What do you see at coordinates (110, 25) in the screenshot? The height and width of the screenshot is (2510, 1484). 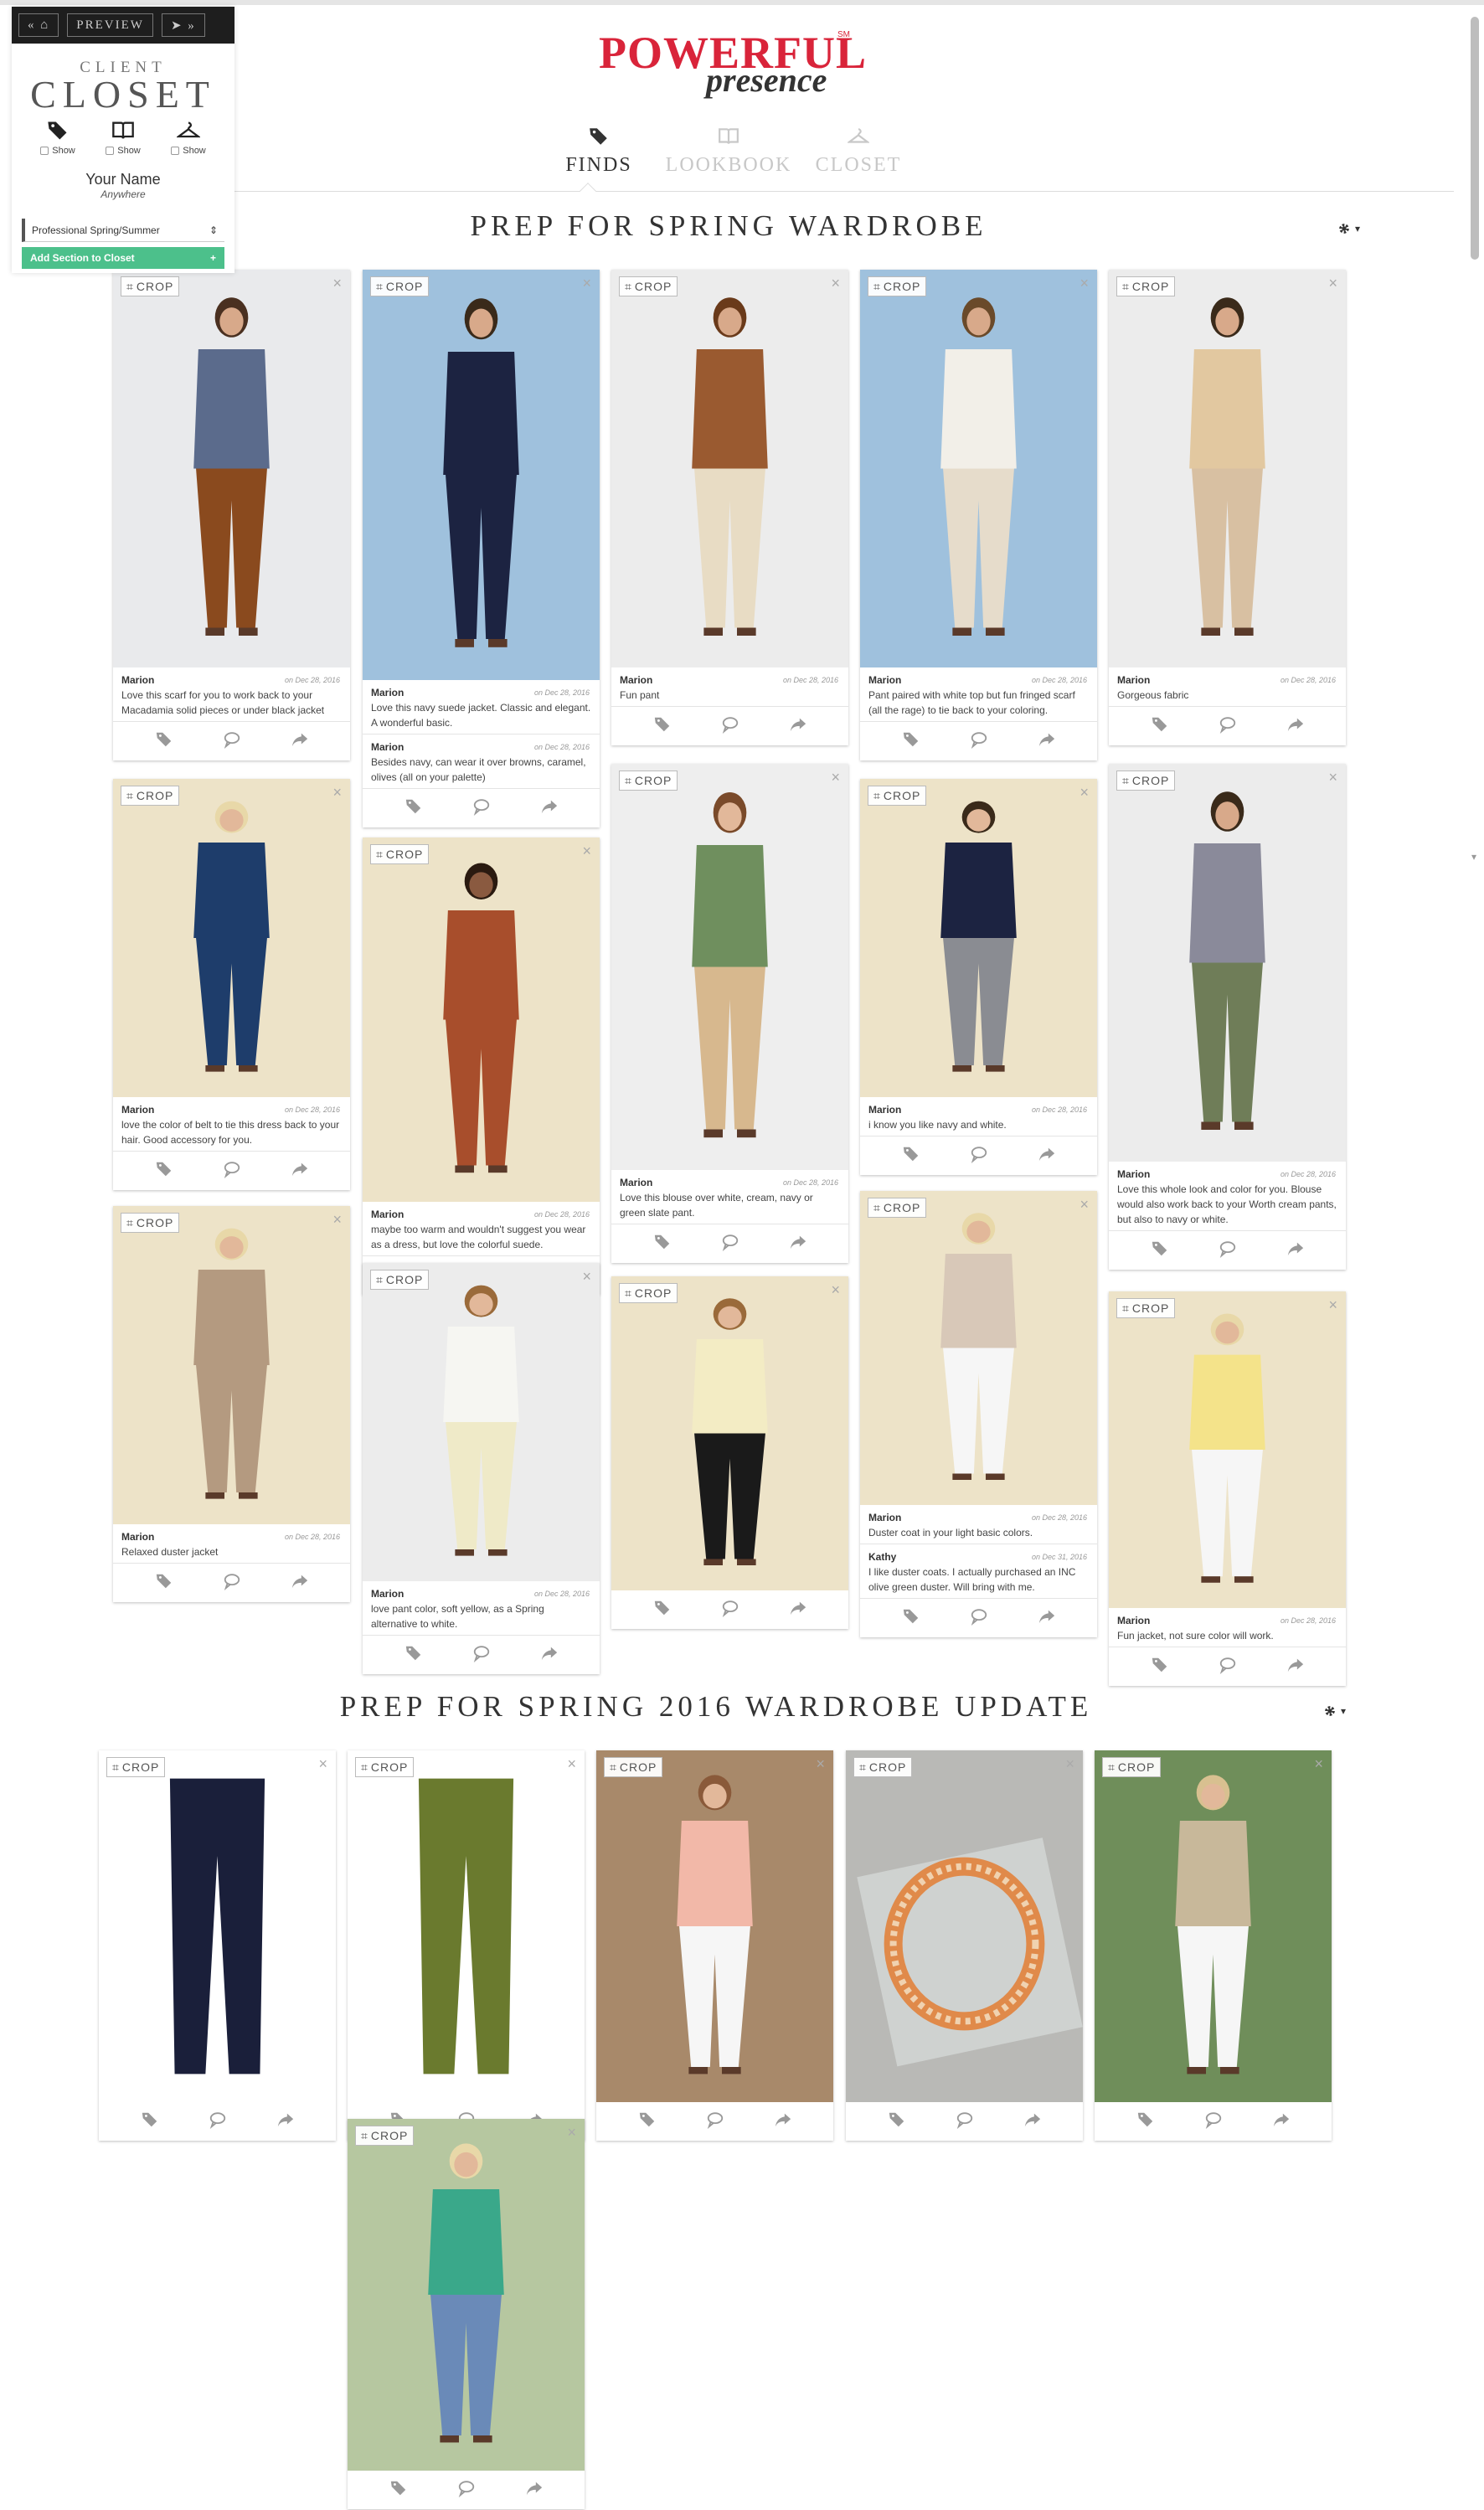 I see `preview-button: PREVIEW` at bounding box center [110, 25].